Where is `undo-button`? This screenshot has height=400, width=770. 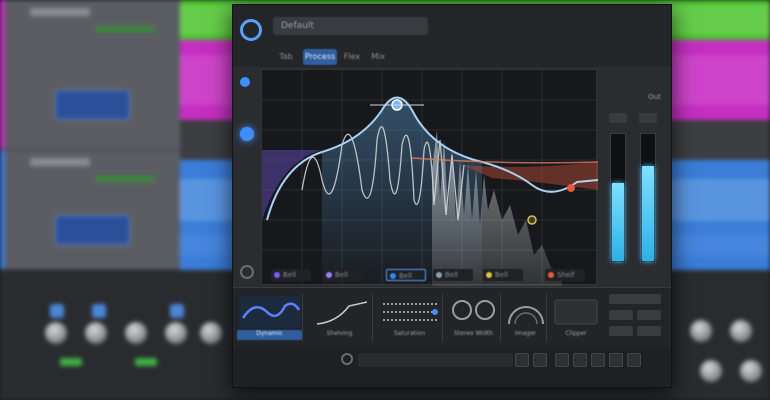 undo-button is located at coordinates (562, 360).